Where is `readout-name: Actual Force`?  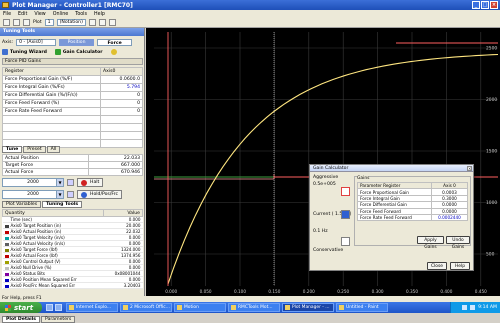 readout-name: Actual Force is located at coordinates (45, 172).